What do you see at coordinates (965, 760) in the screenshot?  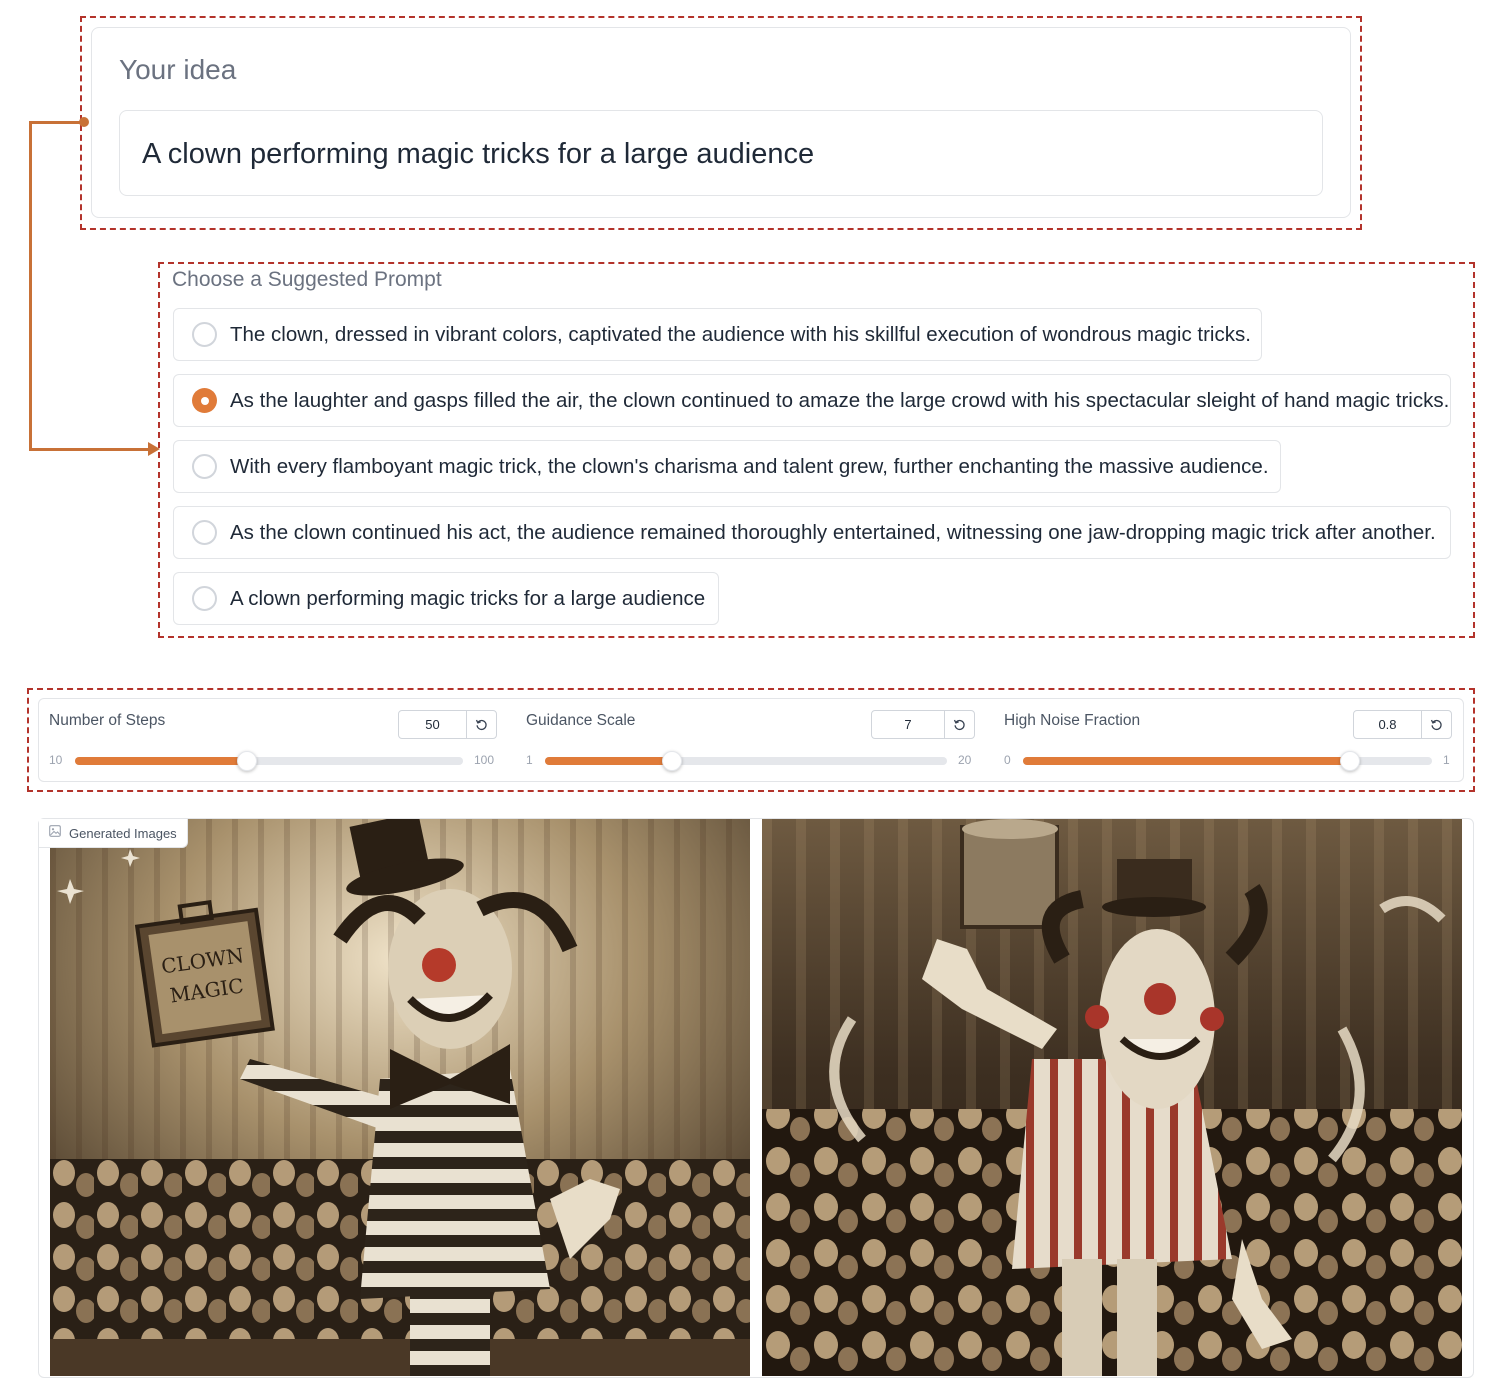 I see `guidance-max: 20` at bounding box center [965, 760].